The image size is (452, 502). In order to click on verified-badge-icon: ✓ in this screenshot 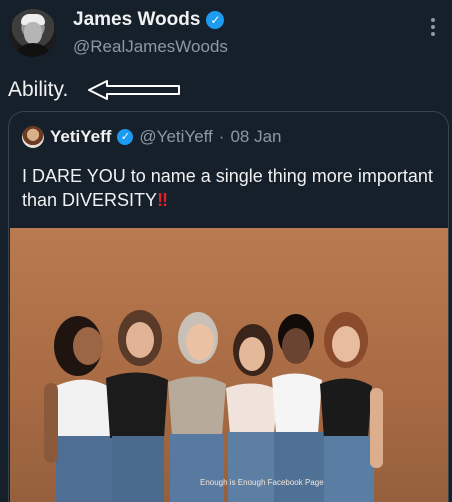, I will do `click(215, 20)`.